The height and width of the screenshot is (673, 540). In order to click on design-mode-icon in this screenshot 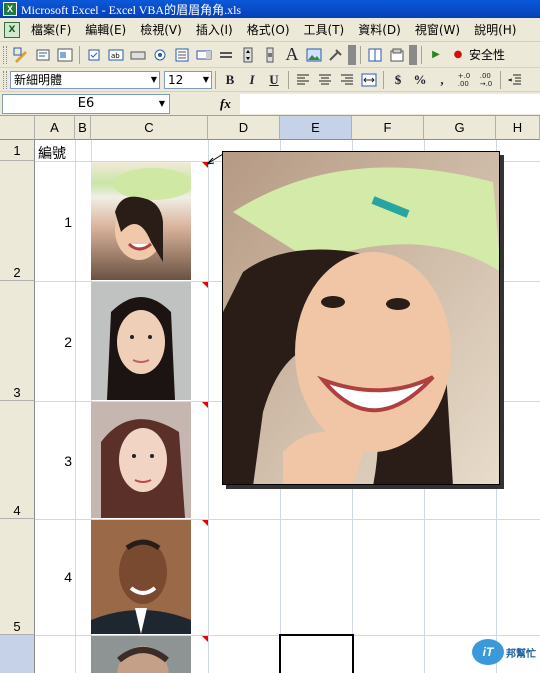, I will do `click(21, 55)`.